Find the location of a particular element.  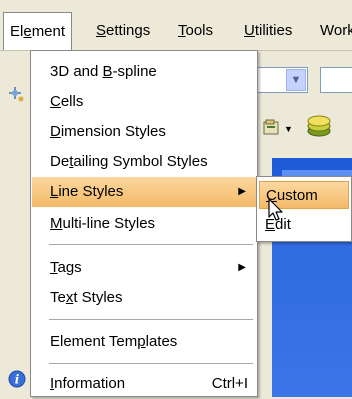

toolbar-combobox: ▼ is located at coordinates (279, 80).